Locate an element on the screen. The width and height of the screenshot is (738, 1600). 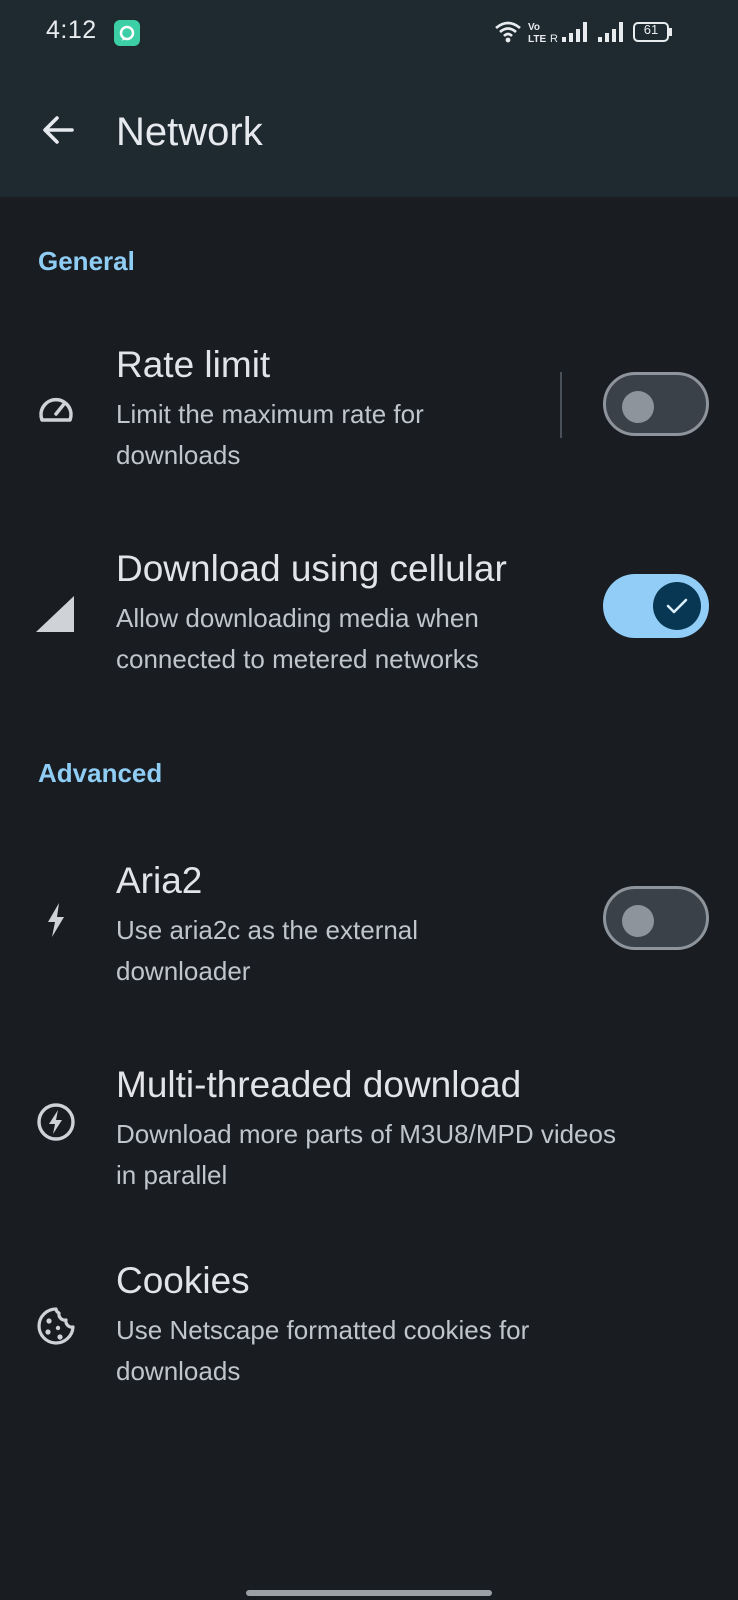
back-button is located at coordinates (58, 130).